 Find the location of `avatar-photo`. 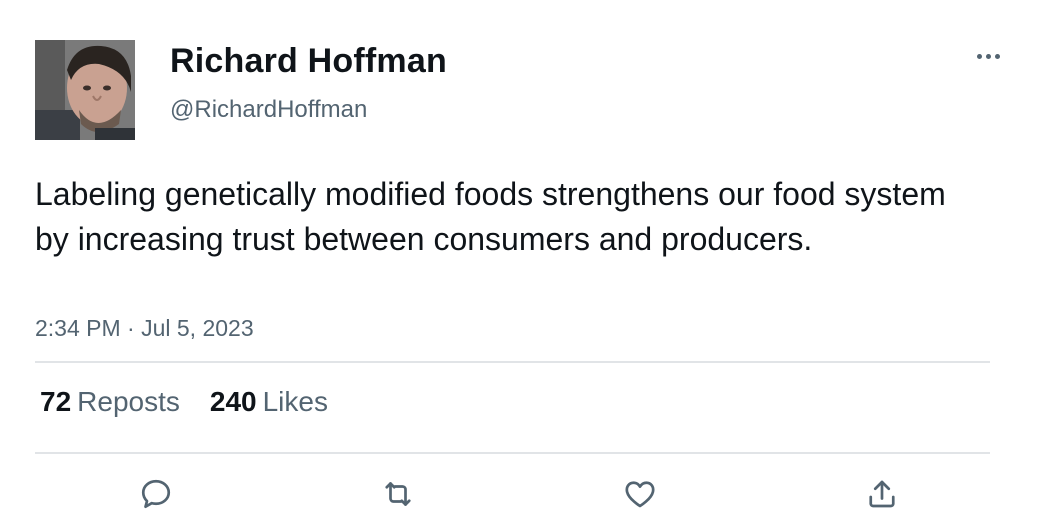

avatar-photo is located at coordinates (85, 90).